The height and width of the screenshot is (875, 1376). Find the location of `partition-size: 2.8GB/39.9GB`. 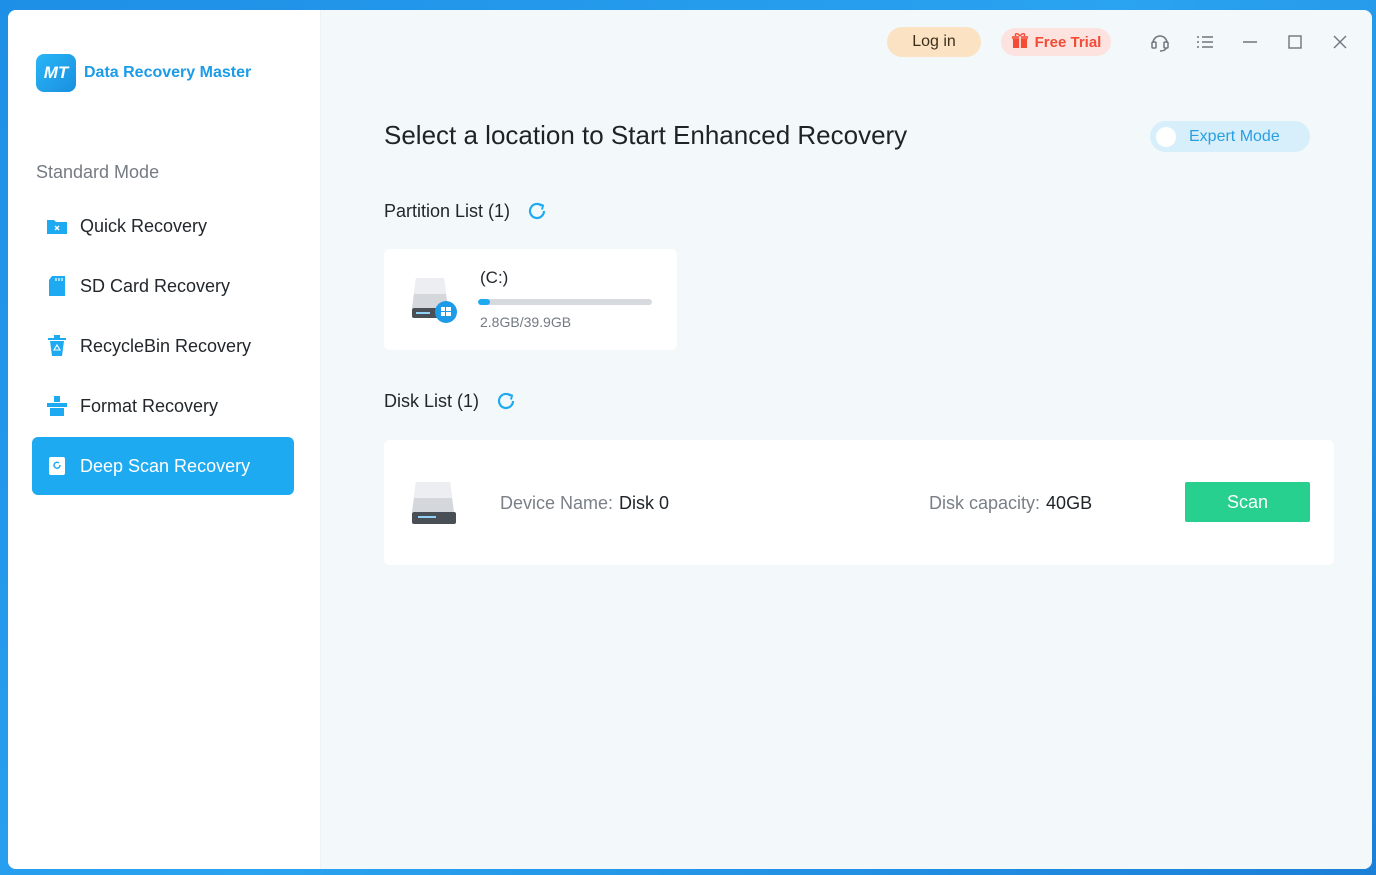

partition-size: 2.8GB/39.9GB is located at coordinates (526, 322).